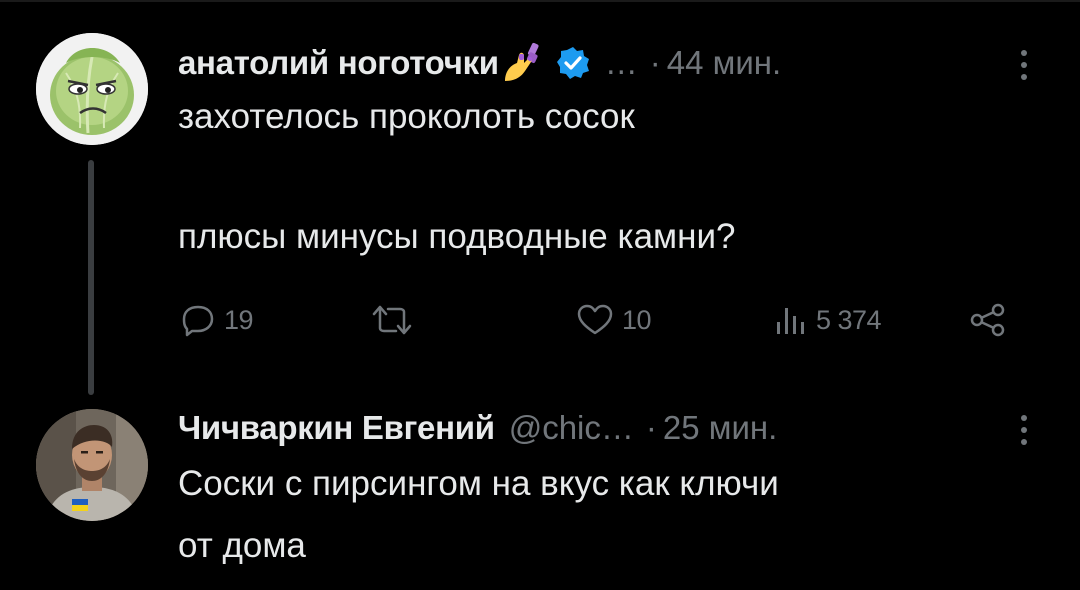 Image resolution: width=1080 pixels, height=590 pixels. What do you see at coordinates (242, 545) in the screenshot?
I see `tweet-text-line-2: от дома` at bounding box center [242, 545].